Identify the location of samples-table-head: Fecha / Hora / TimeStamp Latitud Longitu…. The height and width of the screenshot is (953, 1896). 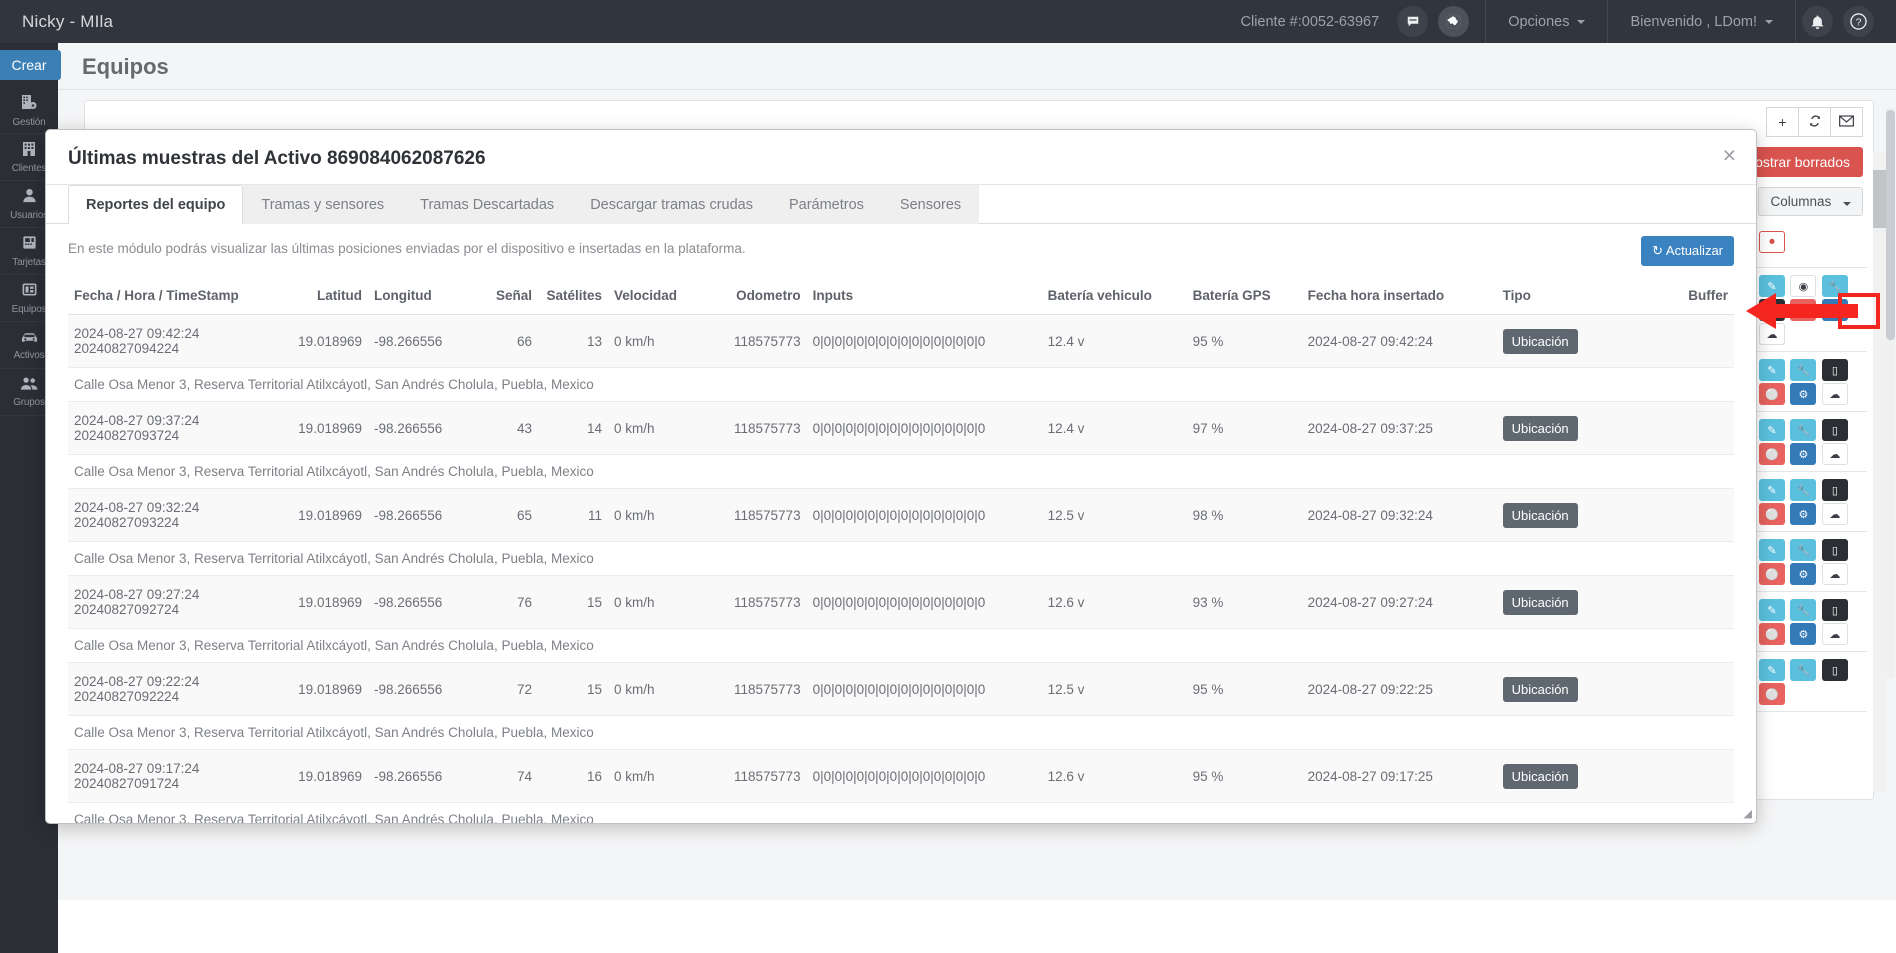
(901, 297).